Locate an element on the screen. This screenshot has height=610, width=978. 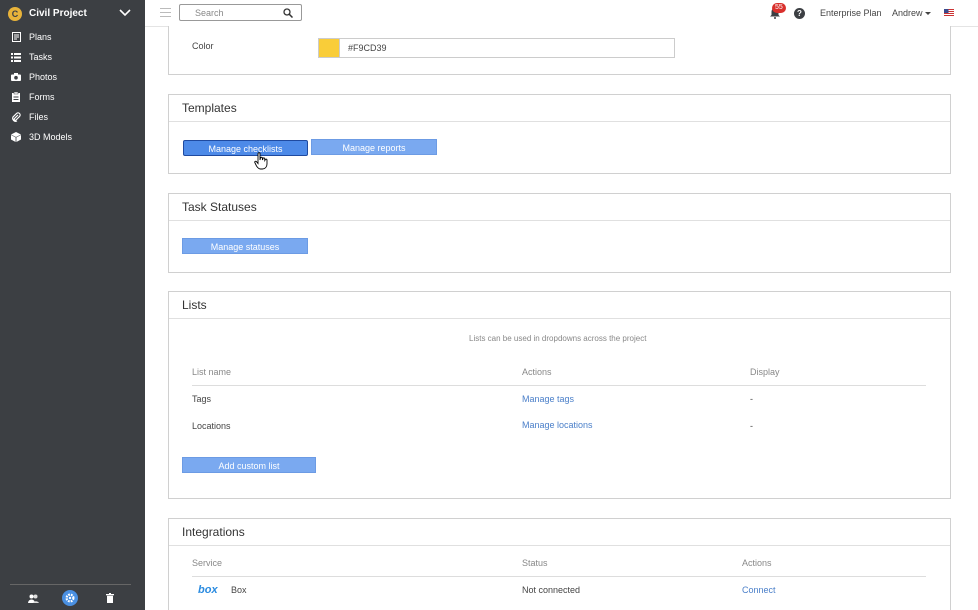
search-icon is located at coordinates (288, 13).